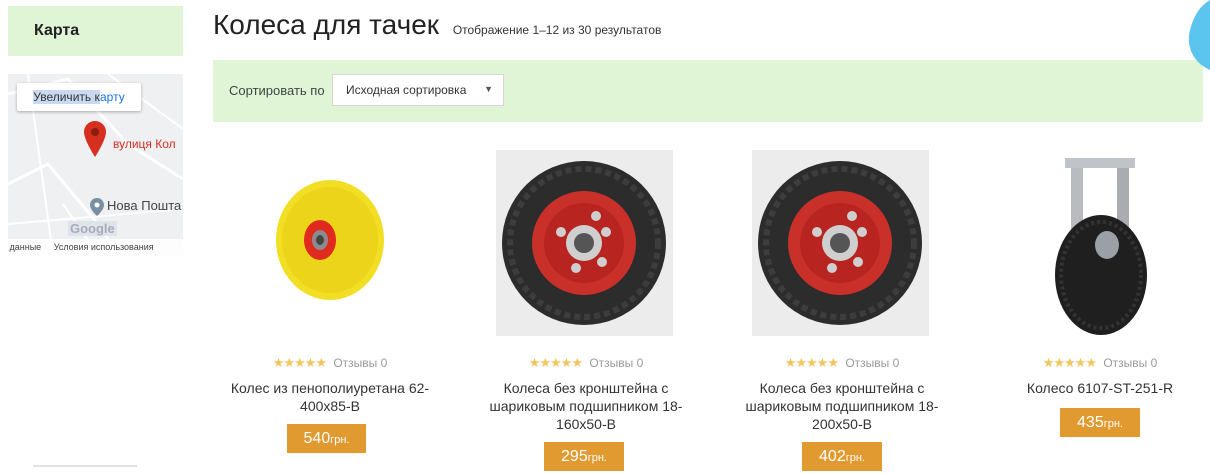 This screenshot has height=473, width=1210. Describe the element at coordinates (277, 90) in the screenshot. I see `sort-label: Сортировать по` at that location.